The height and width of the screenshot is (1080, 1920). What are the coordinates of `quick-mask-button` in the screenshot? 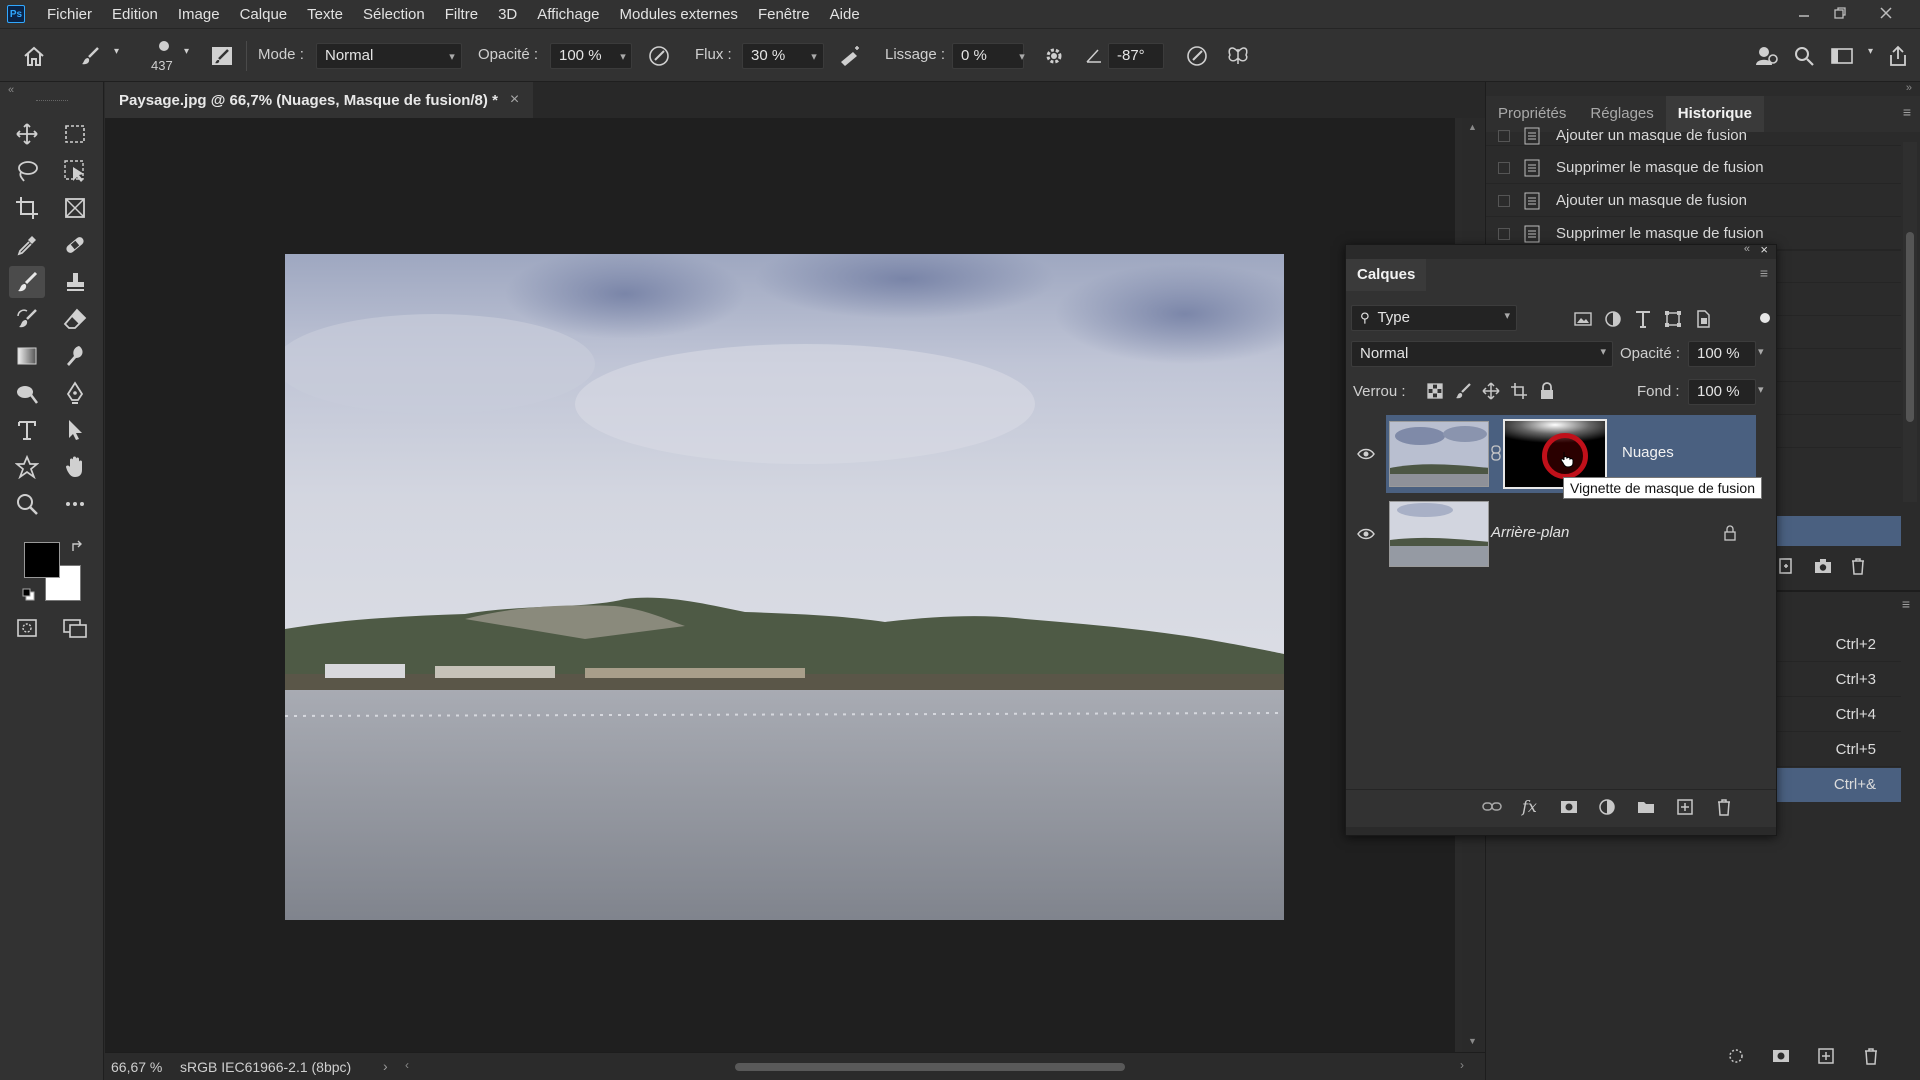 It's located at (27, 628).